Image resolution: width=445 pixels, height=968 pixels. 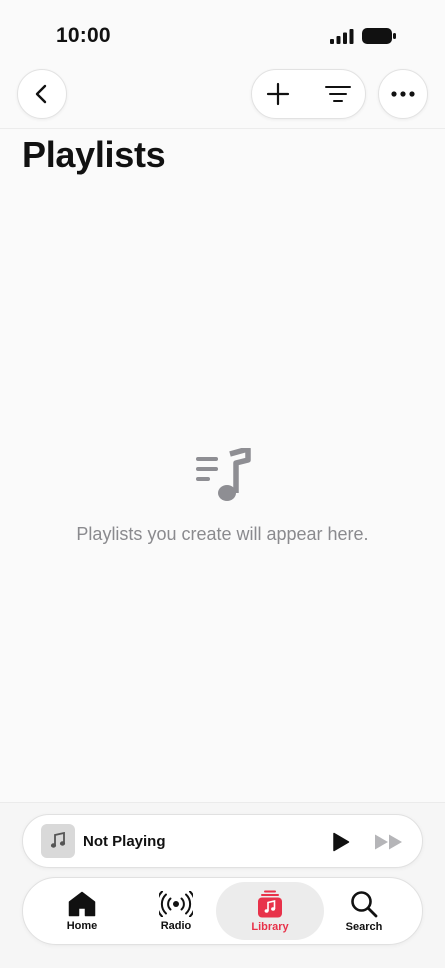 I want to click on tab-library-label: Library, so click(x=270, y=926).